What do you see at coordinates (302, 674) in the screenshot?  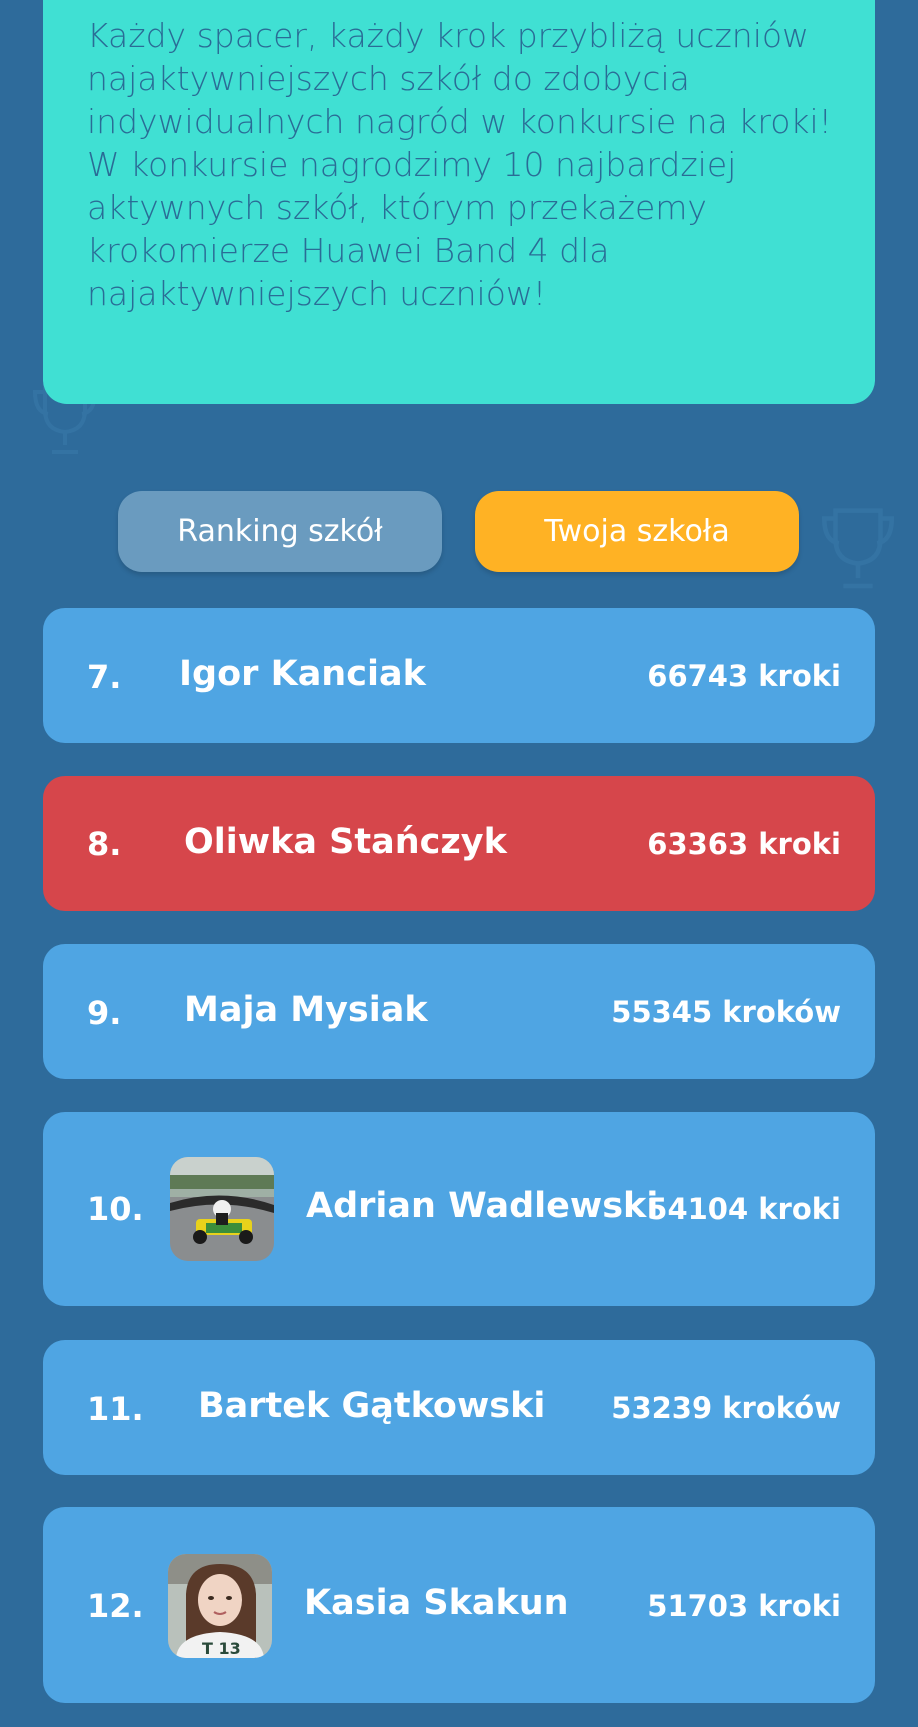 I see `student-name: Igor Kanciak` at bounding box center [302, 674].